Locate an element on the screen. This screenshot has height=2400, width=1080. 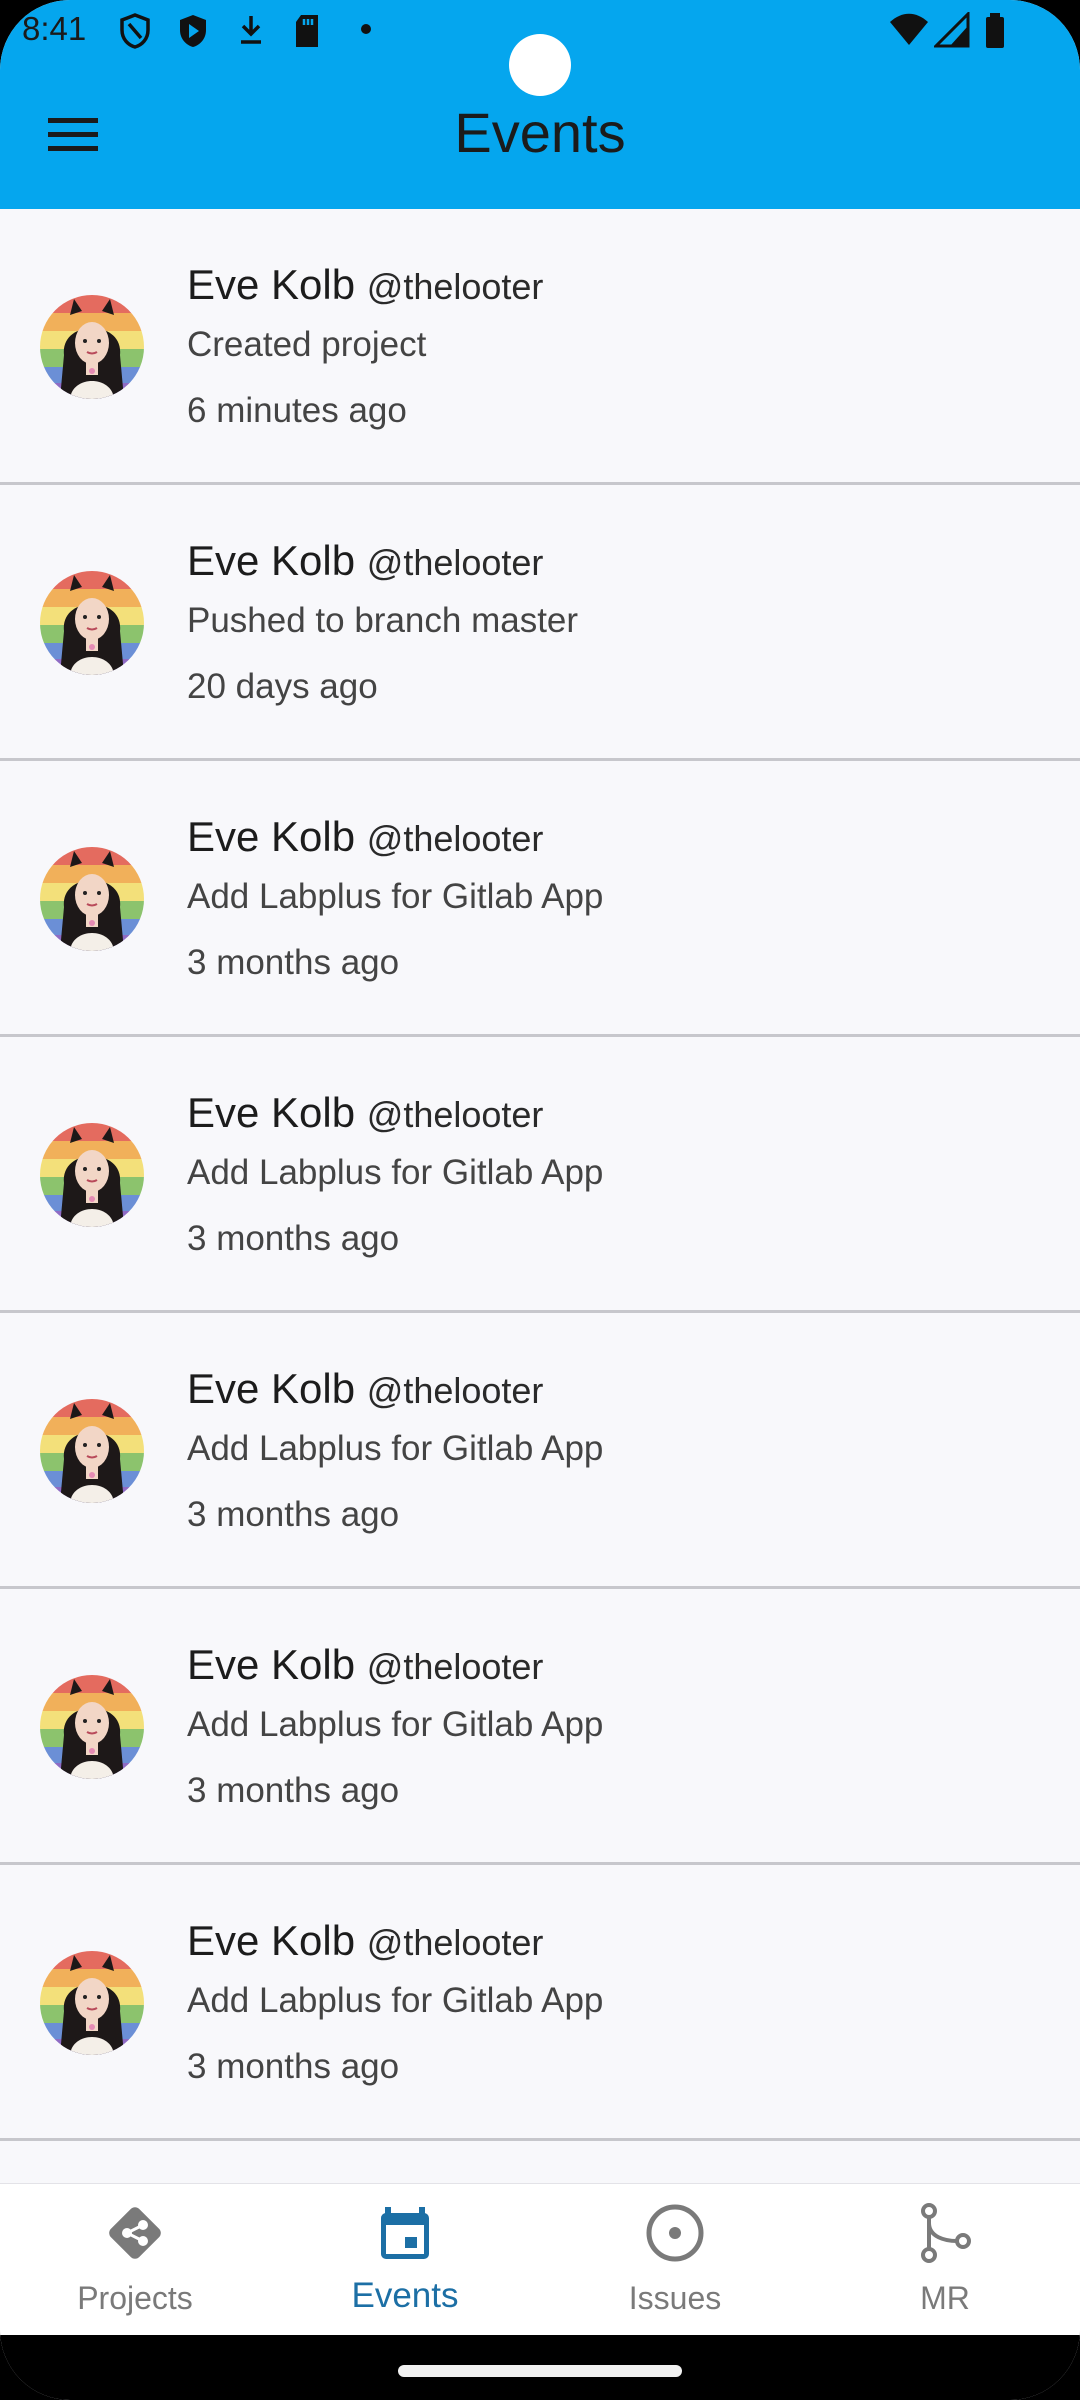
status-time: 8:41 is located at coordinates (54, 28).